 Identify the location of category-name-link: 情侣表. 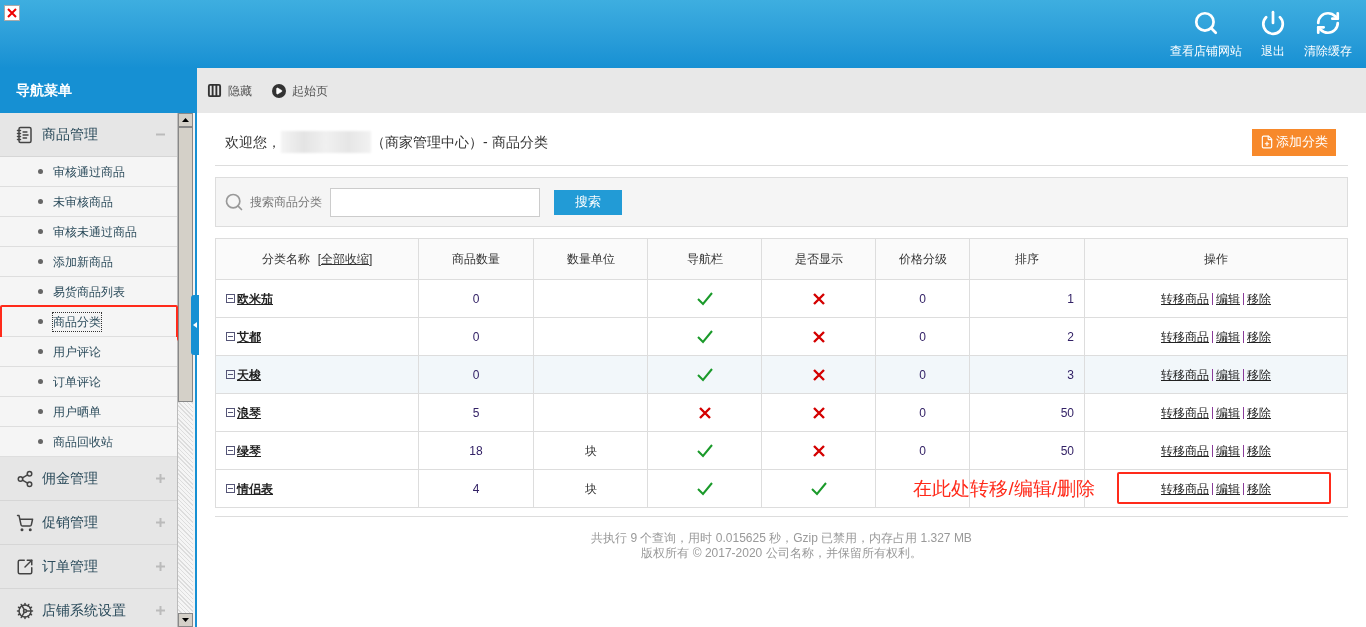
(255, 488).